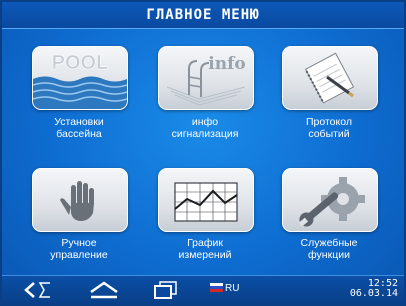 The height and width of the screenshot is (306, 406). I want to click on status-bar: RU 12:52 06.03.14, so click(203, 289).